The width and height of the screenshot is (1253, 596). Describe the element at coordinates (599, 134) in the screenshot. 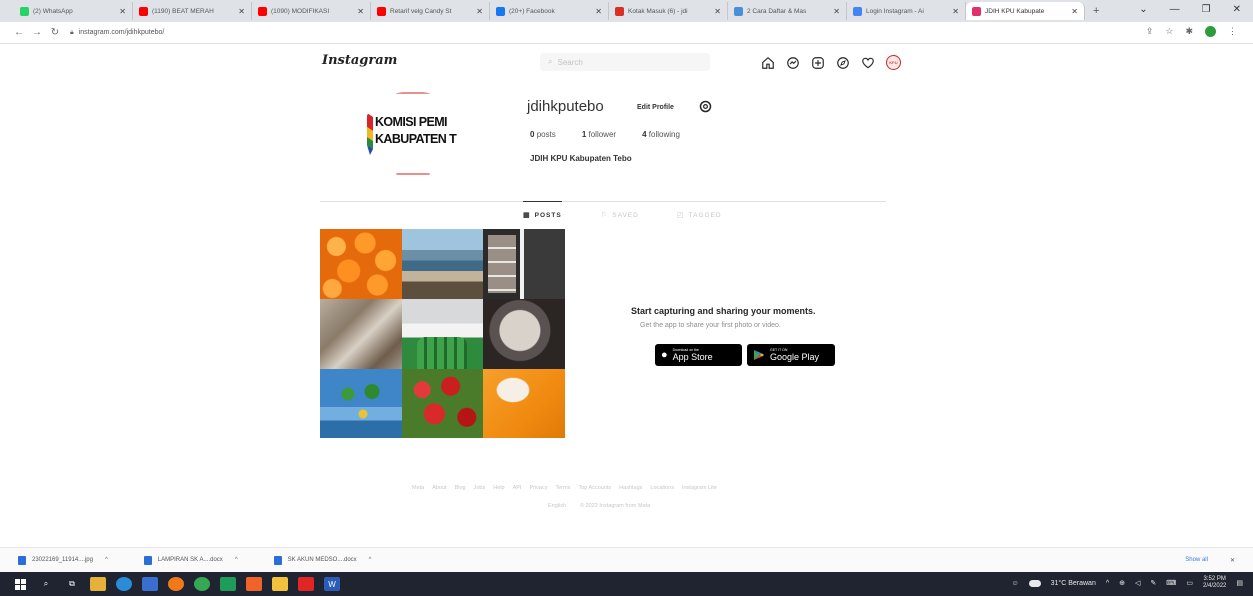

I see `followers-stat: 1 follower` at that location.